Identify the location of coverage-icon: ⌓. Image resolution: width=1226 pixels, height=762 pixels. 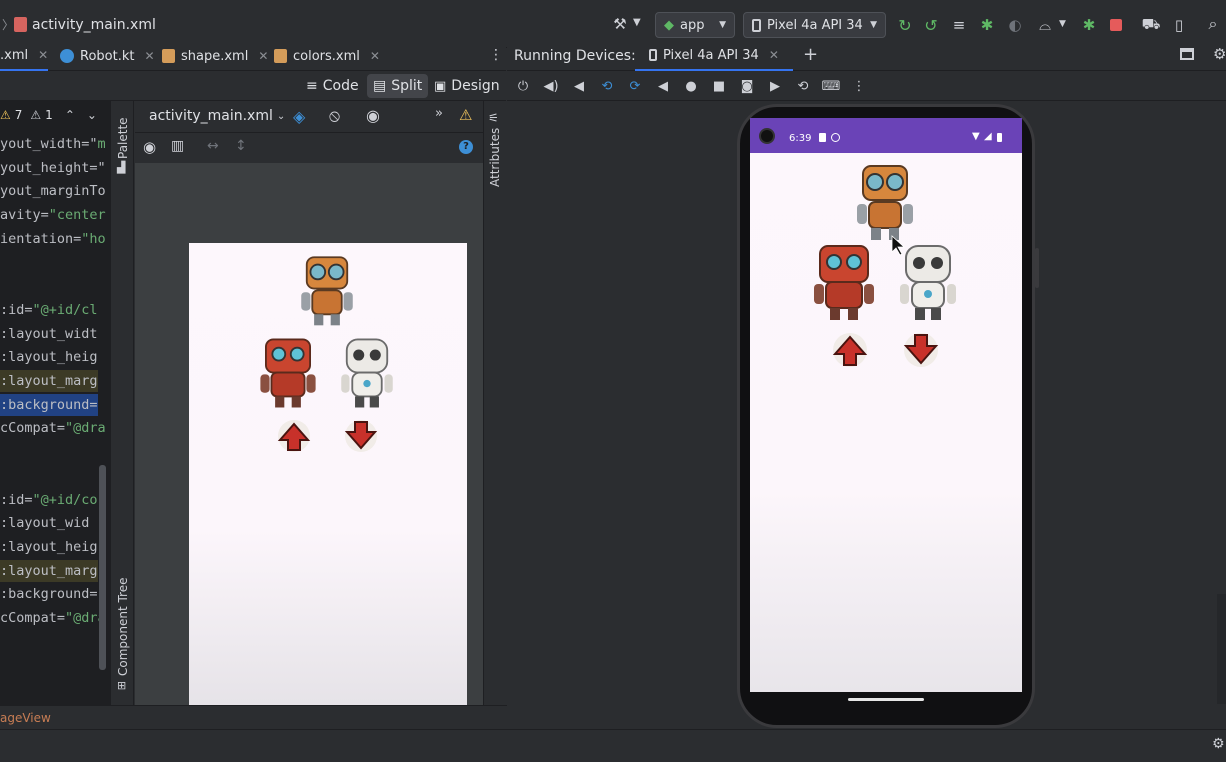
(1045, 25).